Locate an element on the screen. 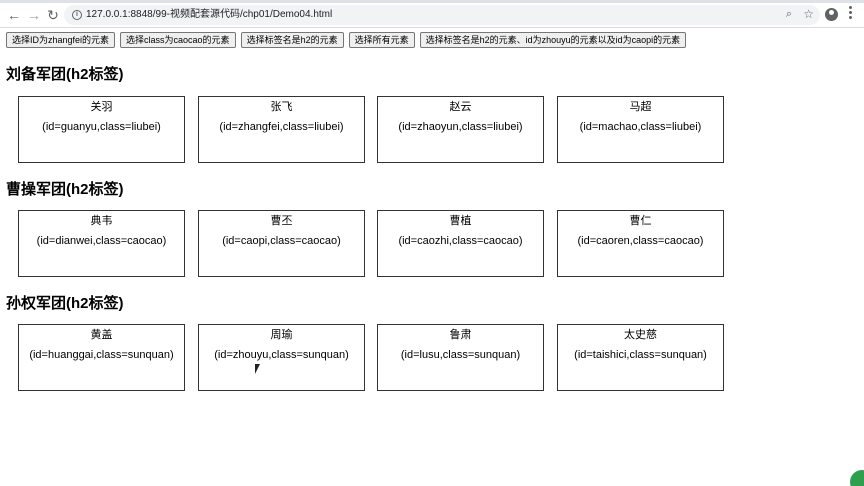  card-attr: (id=caopi,class=caocao) is located at coordinates (281, 241).